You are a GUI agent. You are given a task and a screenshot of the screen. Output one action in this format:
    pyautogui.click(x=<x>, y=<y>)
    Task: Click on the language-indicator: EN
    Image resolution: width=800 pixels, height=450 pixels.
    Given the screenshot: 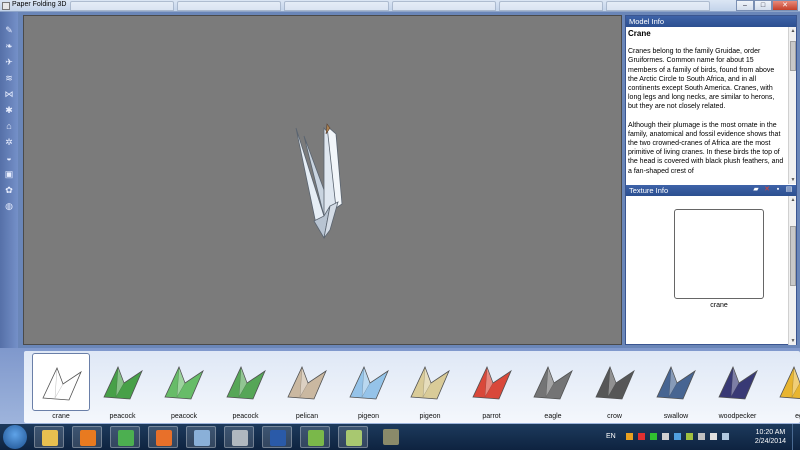 What is the action you would take?
    pyautogui.click(x=611, y=436)
    